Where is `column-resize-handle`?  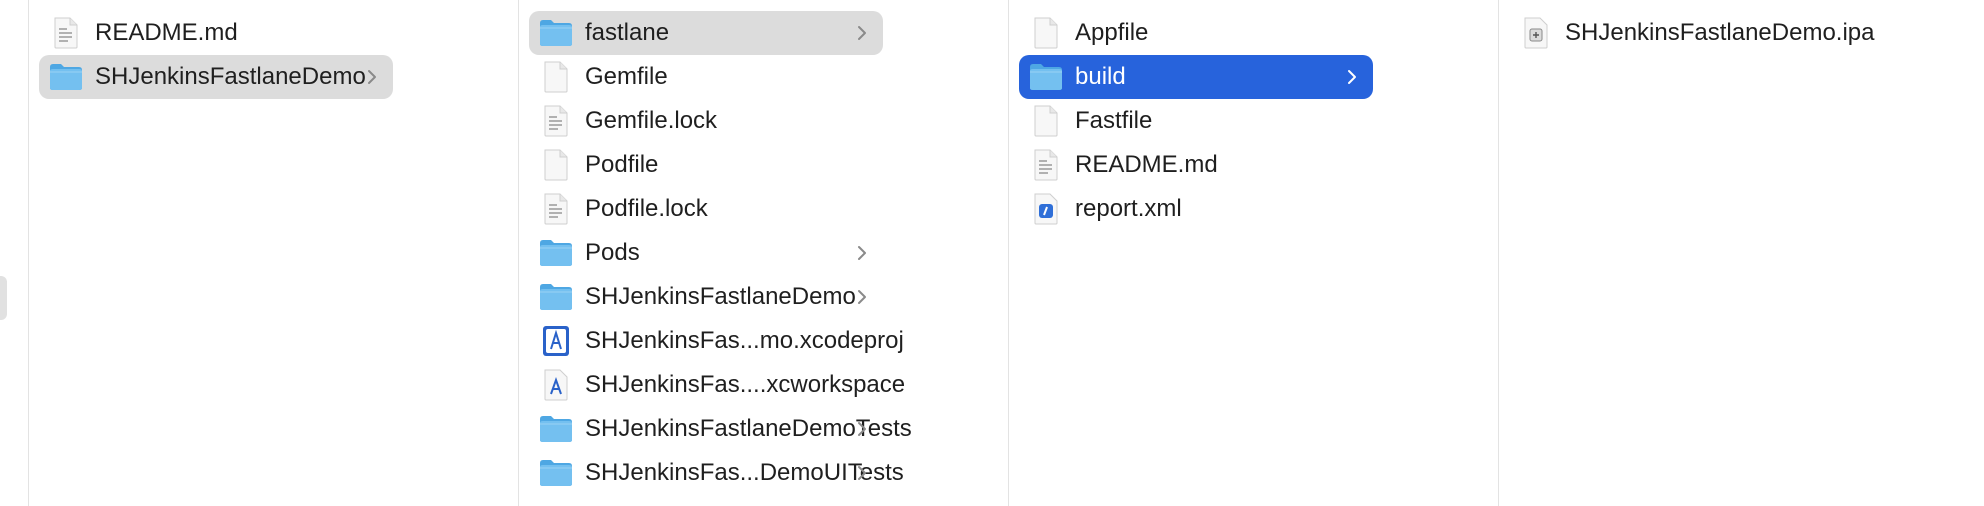
column-resize-handle is located at coordinates (3, 298).